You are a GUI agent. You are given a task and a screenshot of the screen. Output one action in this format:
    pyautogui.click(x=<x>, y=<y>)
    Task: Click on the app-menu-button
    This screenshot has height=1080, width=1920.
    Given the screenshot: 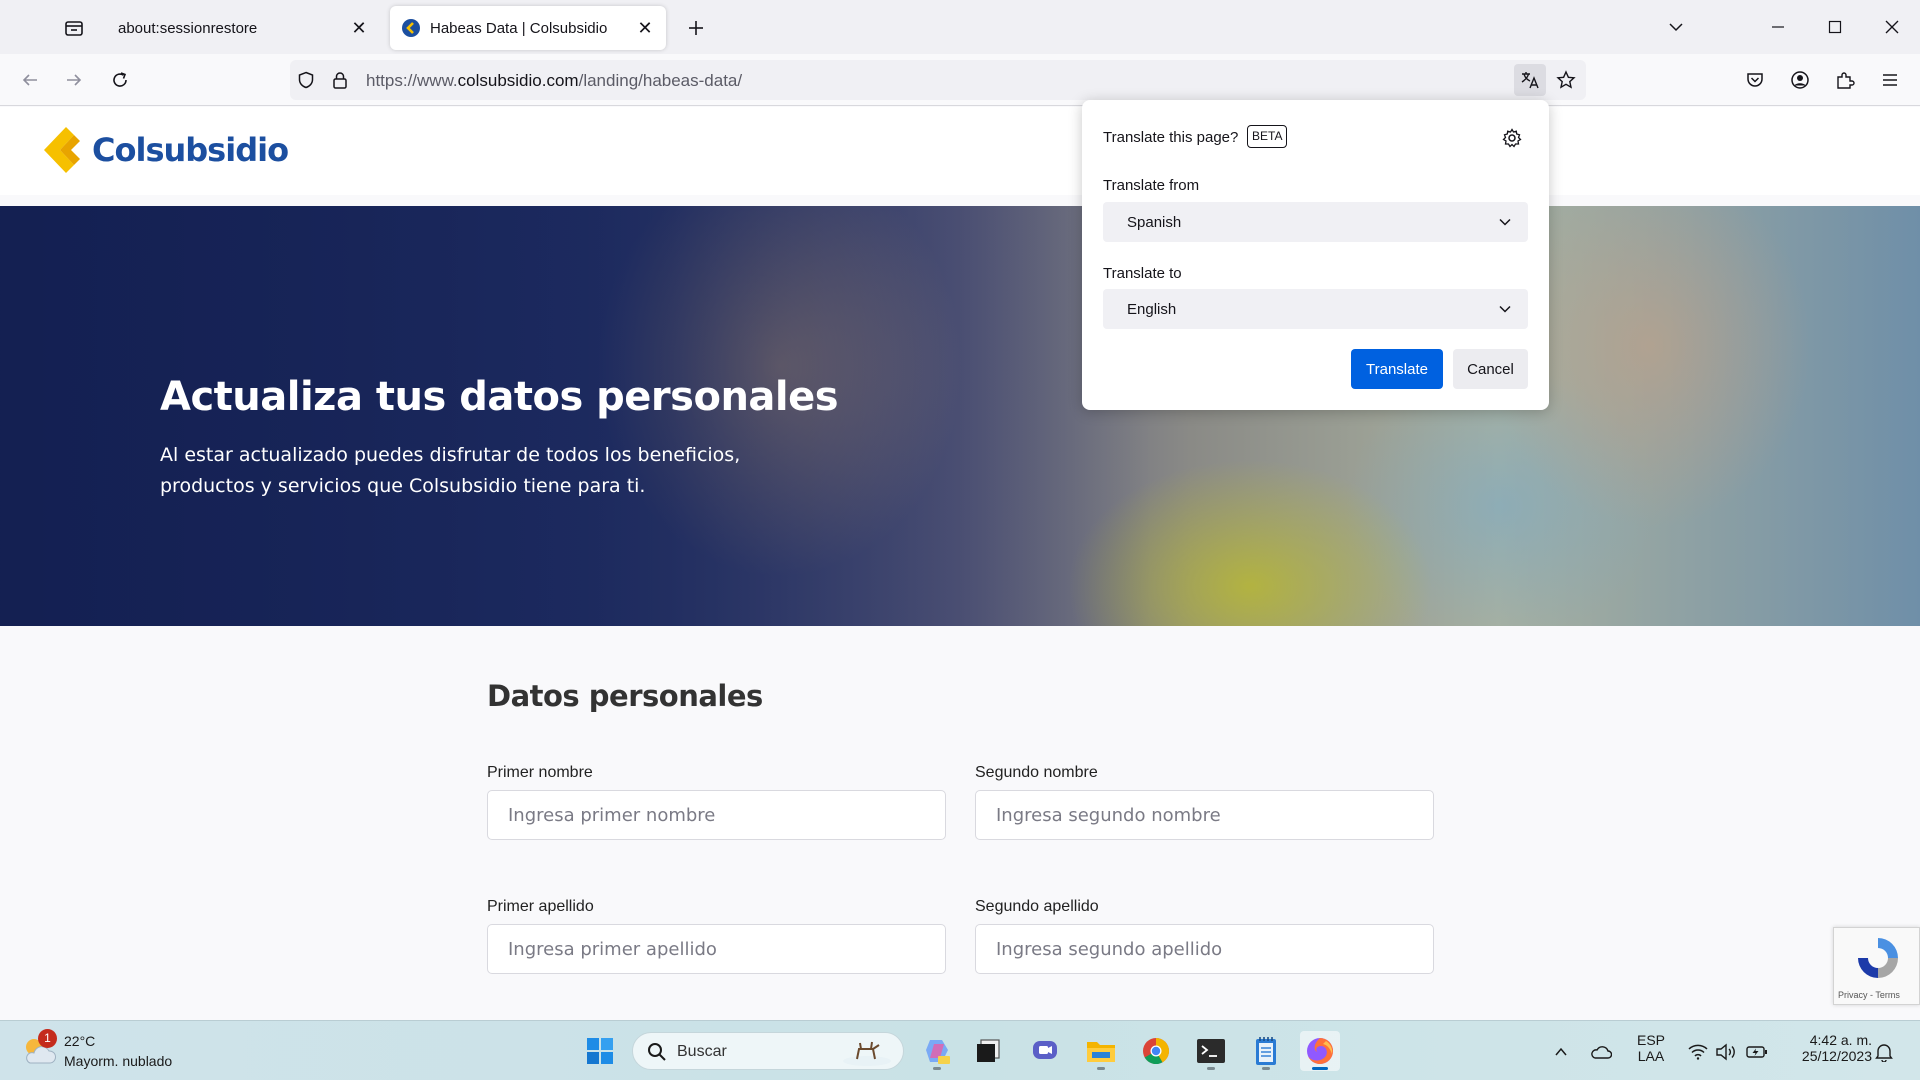 What is the action you would take?
    pyautogui.click(x=1890, y=80)
    